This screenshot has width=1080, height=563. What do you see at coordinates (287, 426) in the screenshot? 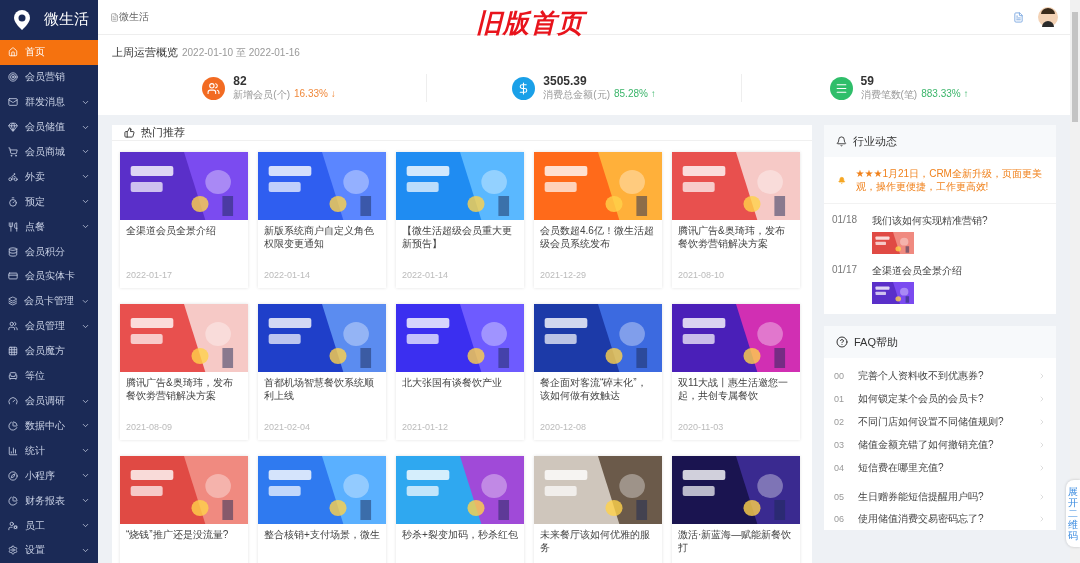
I see `article-date: 2021-02-04` at bounding box center [287, 426].